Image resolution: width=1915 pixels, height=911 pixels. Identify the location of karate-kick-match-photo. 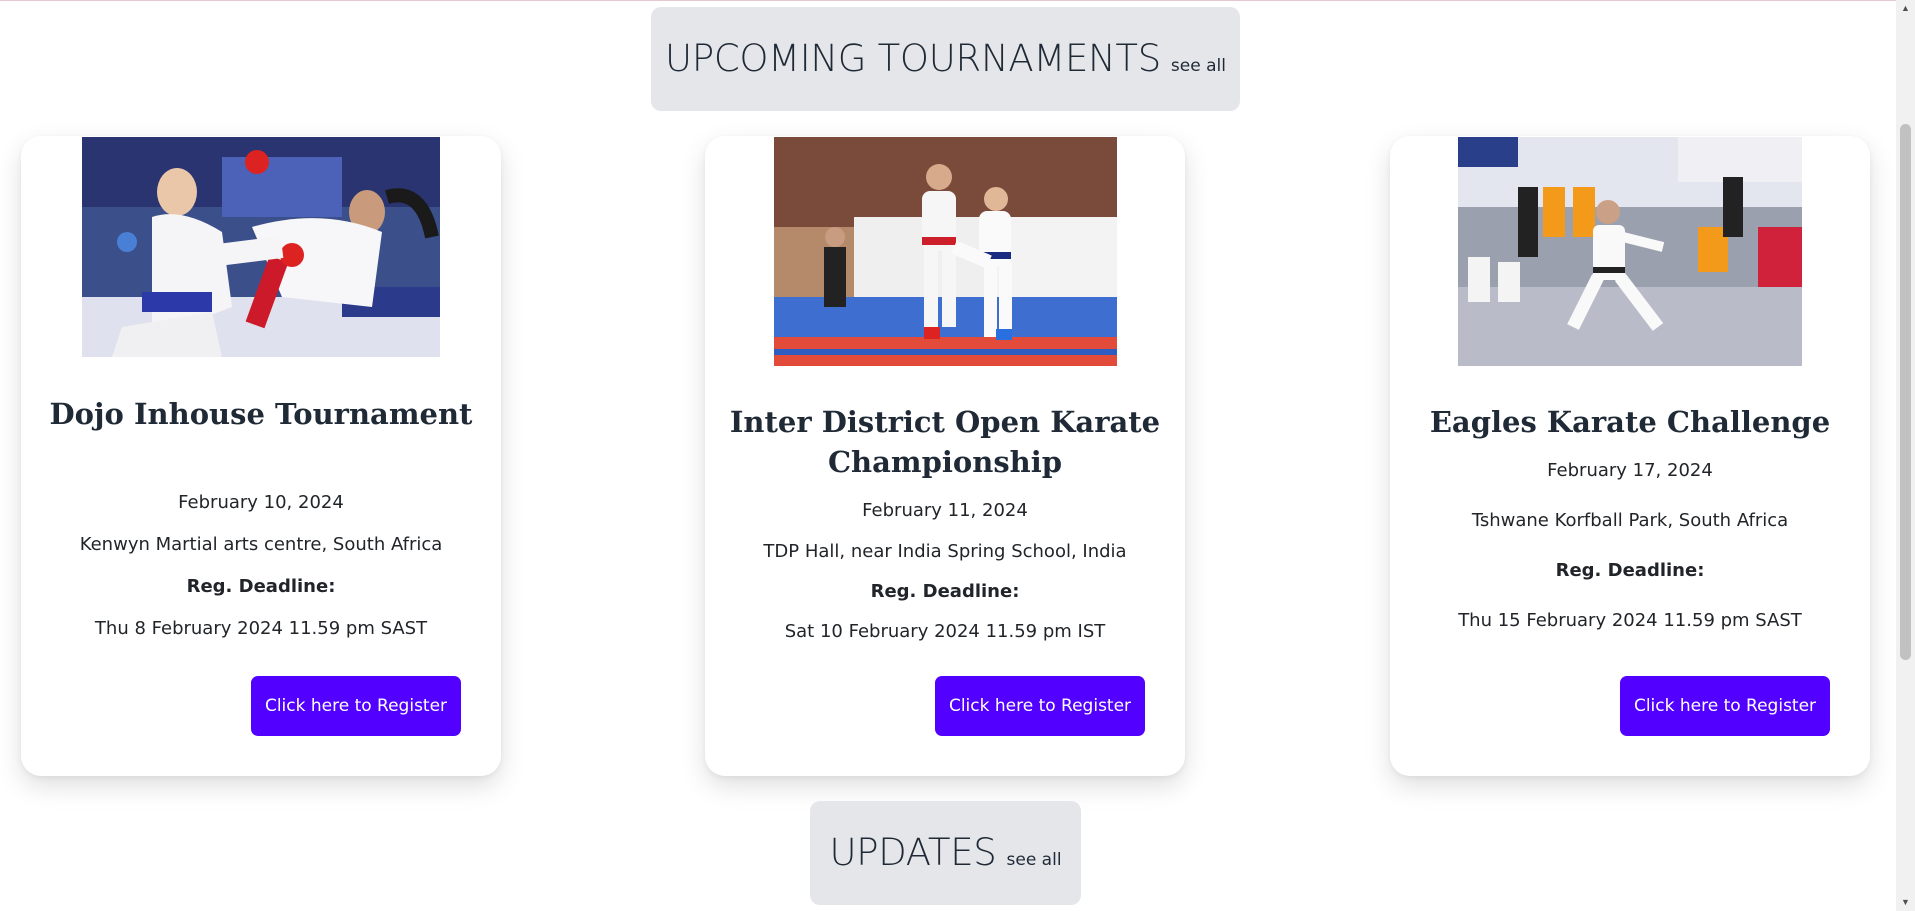
(945, 251).